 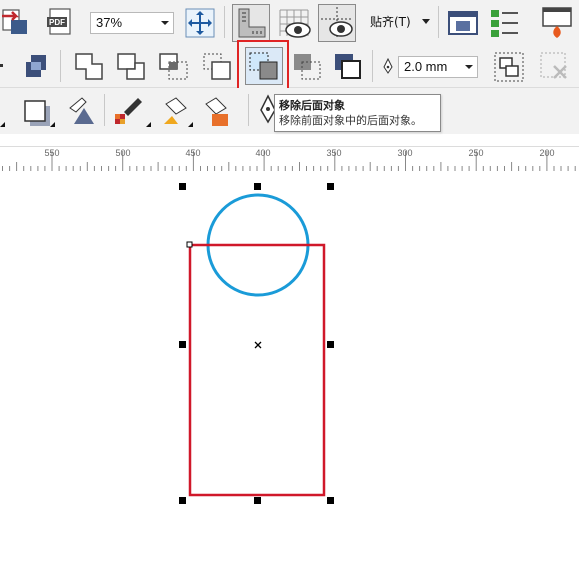 I want to click on combine-button, so click(x=37, y=66).